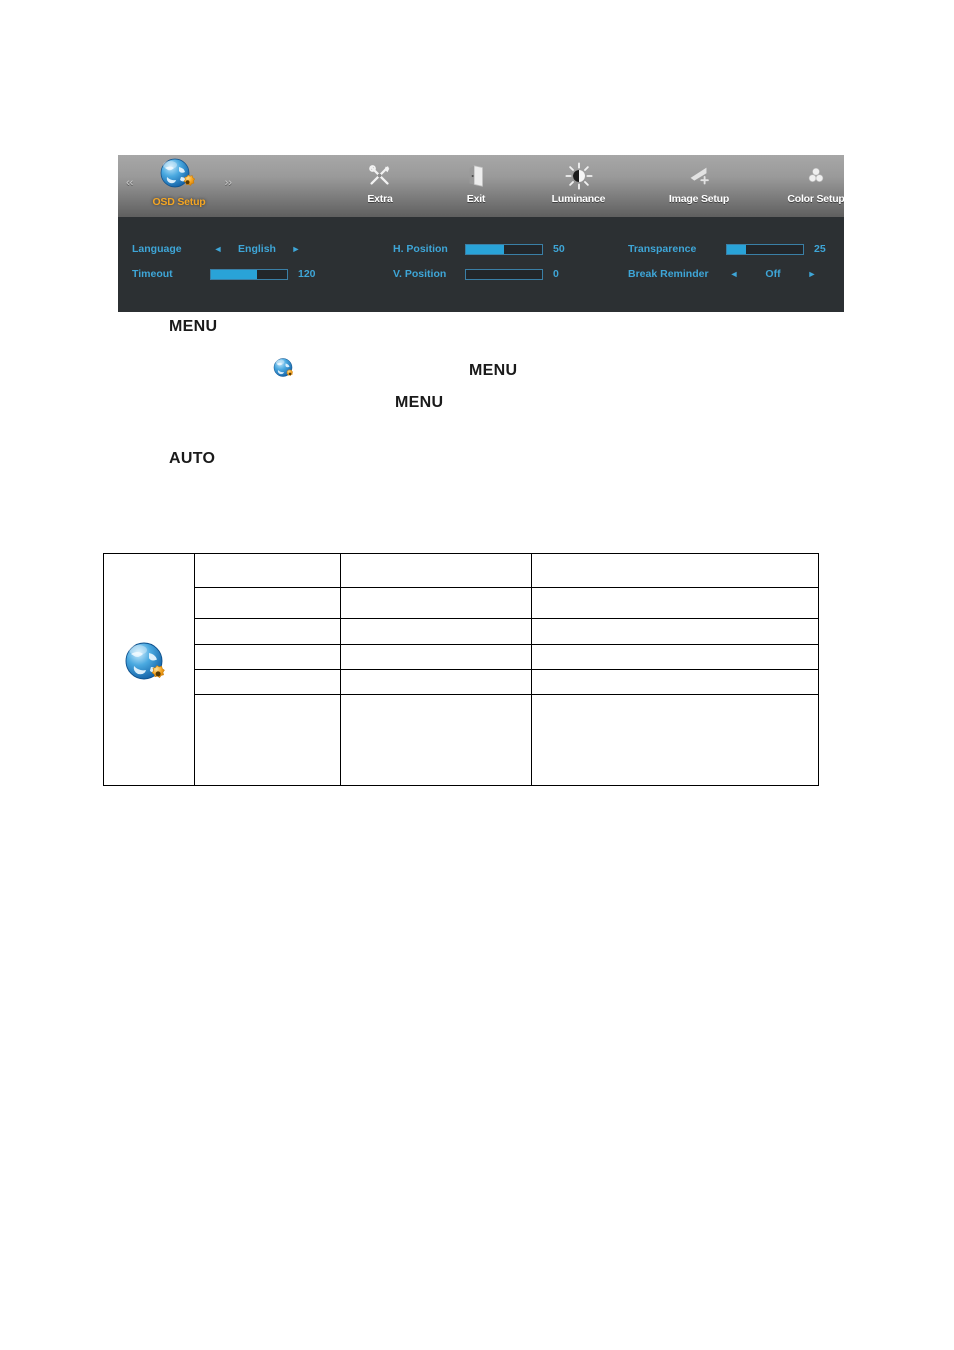 Image resolution: width=954 pixels, height=1350 pixels. I want to click on keyword-auto: AUTO, so click(192, 458).